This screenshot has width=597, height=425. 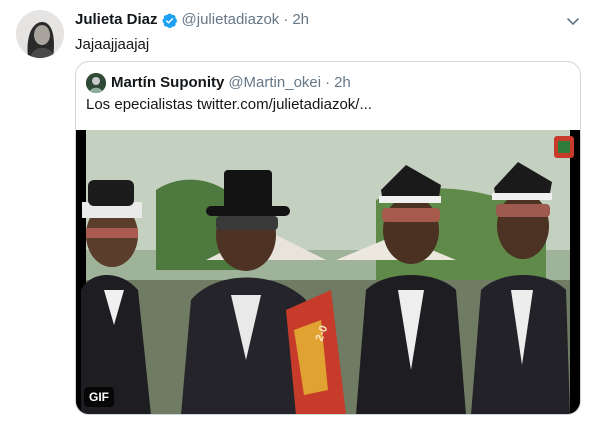 I want to click on tweet-header: Julieta Diaz @julietadiazok · 2h, so click(x=192, y=20).